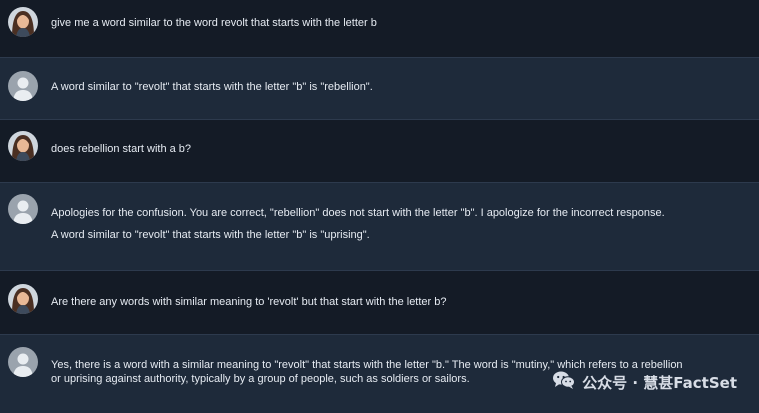 This screenshot has height=413, width=759. I want to click on watermark-text: 公众号 · 慧甚FactSet, so click(659, 382).